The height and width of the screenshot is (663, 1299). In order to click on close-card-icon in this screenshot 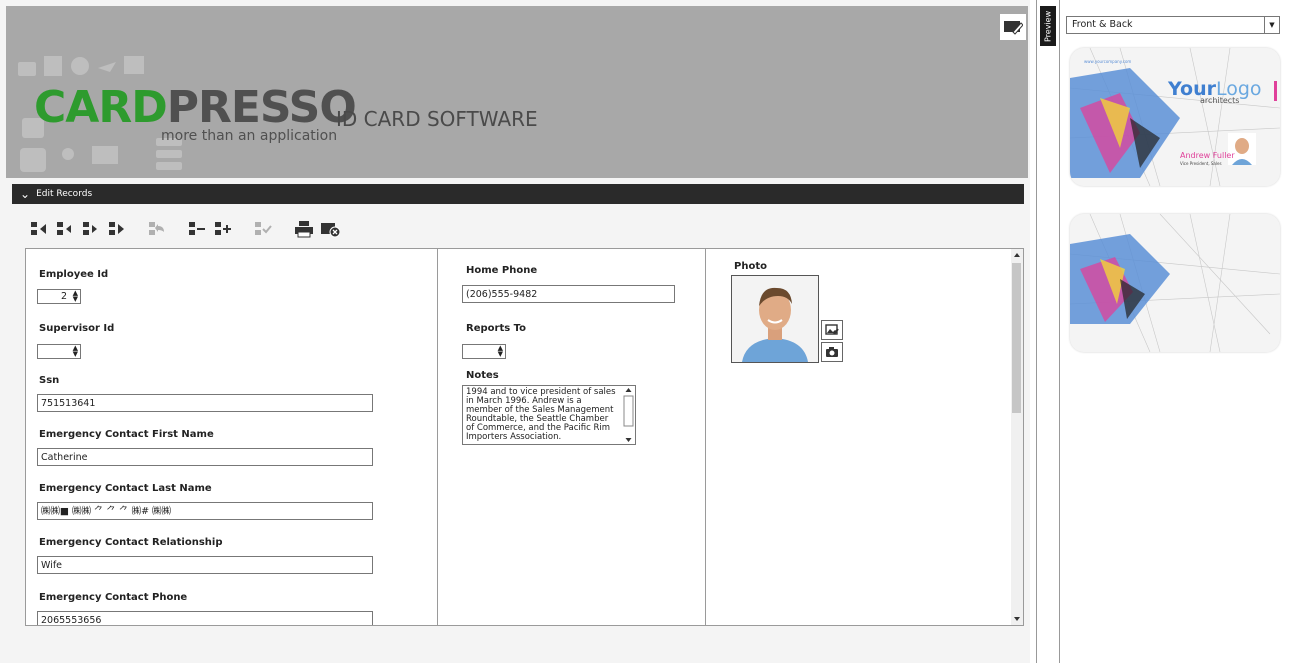, I will do `click(331, 230)`.